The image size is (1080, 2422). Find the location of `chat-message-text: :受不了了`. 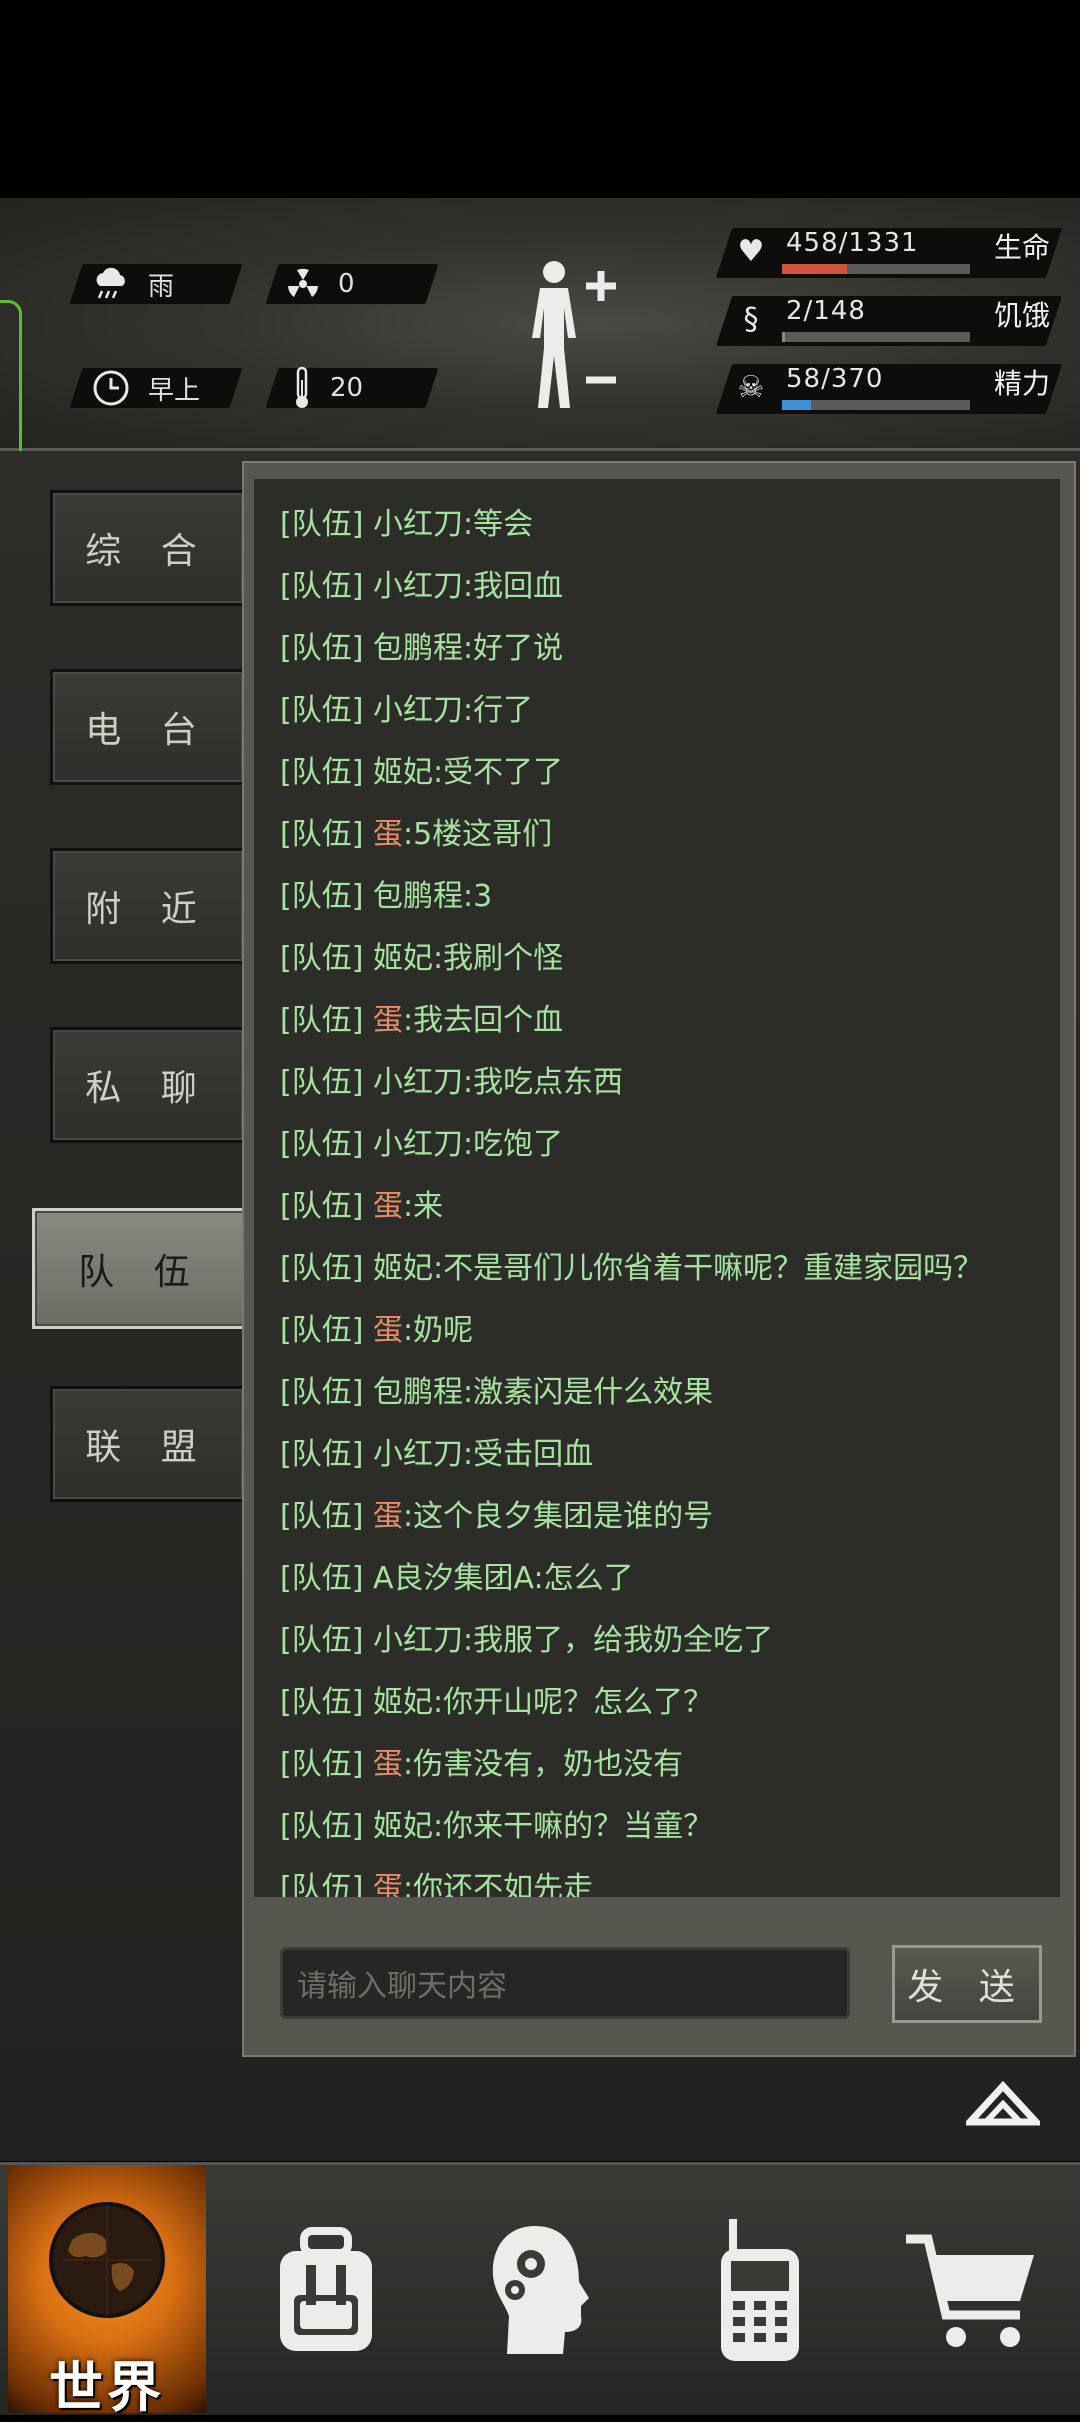

chat-message-text: :受不了了 is located at coordinates (498, 772).